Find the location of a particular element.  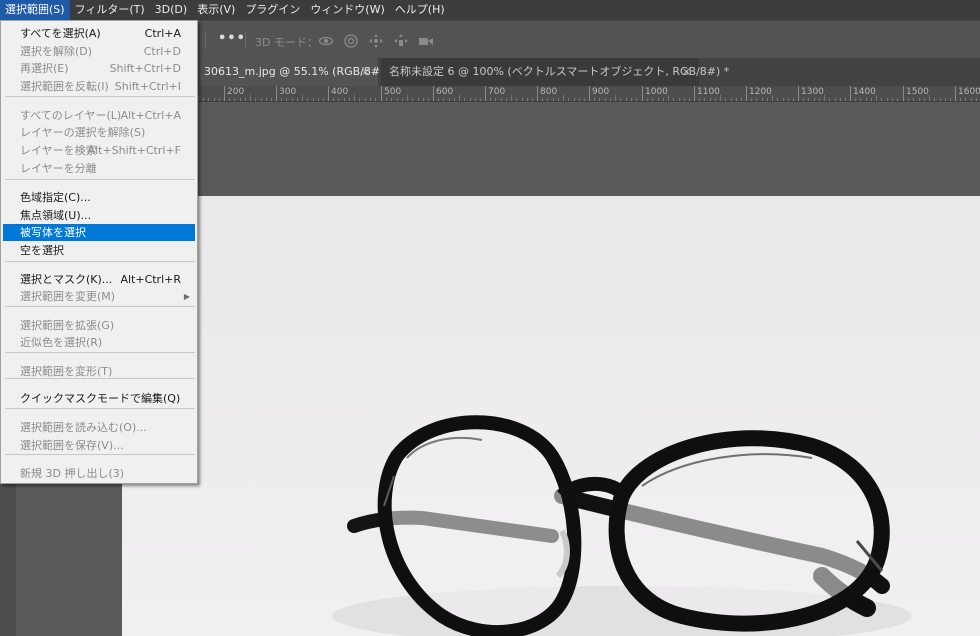

tab-label: 30613_m.jpg @ 55.1% (RGB/8#) is located at coordinates (294, 71).